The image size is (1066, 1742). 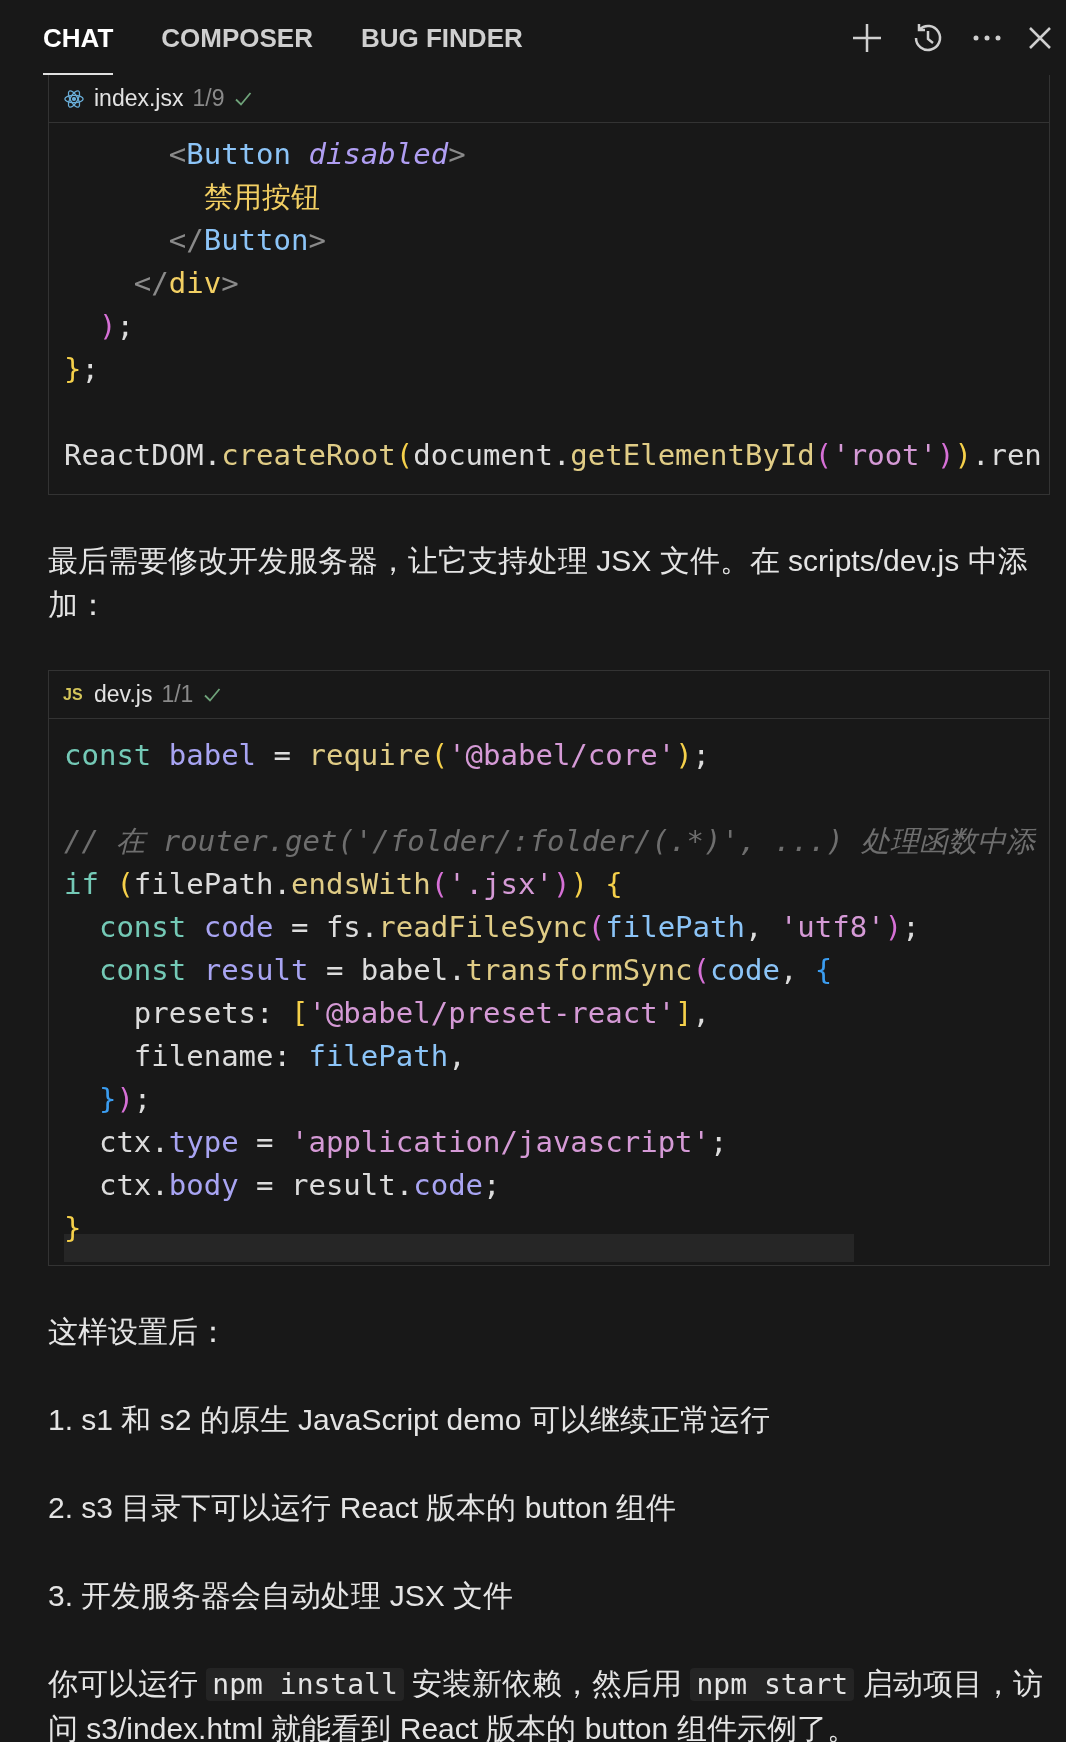 I want to click on atom-icon, so click(x=74, y=98).